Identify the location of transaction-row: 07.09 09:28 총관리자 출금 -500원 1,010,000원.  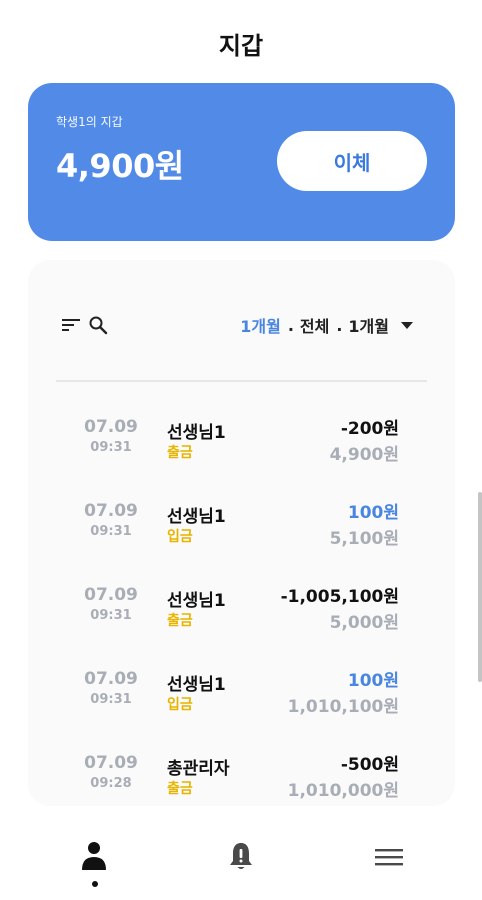
(241, 760).